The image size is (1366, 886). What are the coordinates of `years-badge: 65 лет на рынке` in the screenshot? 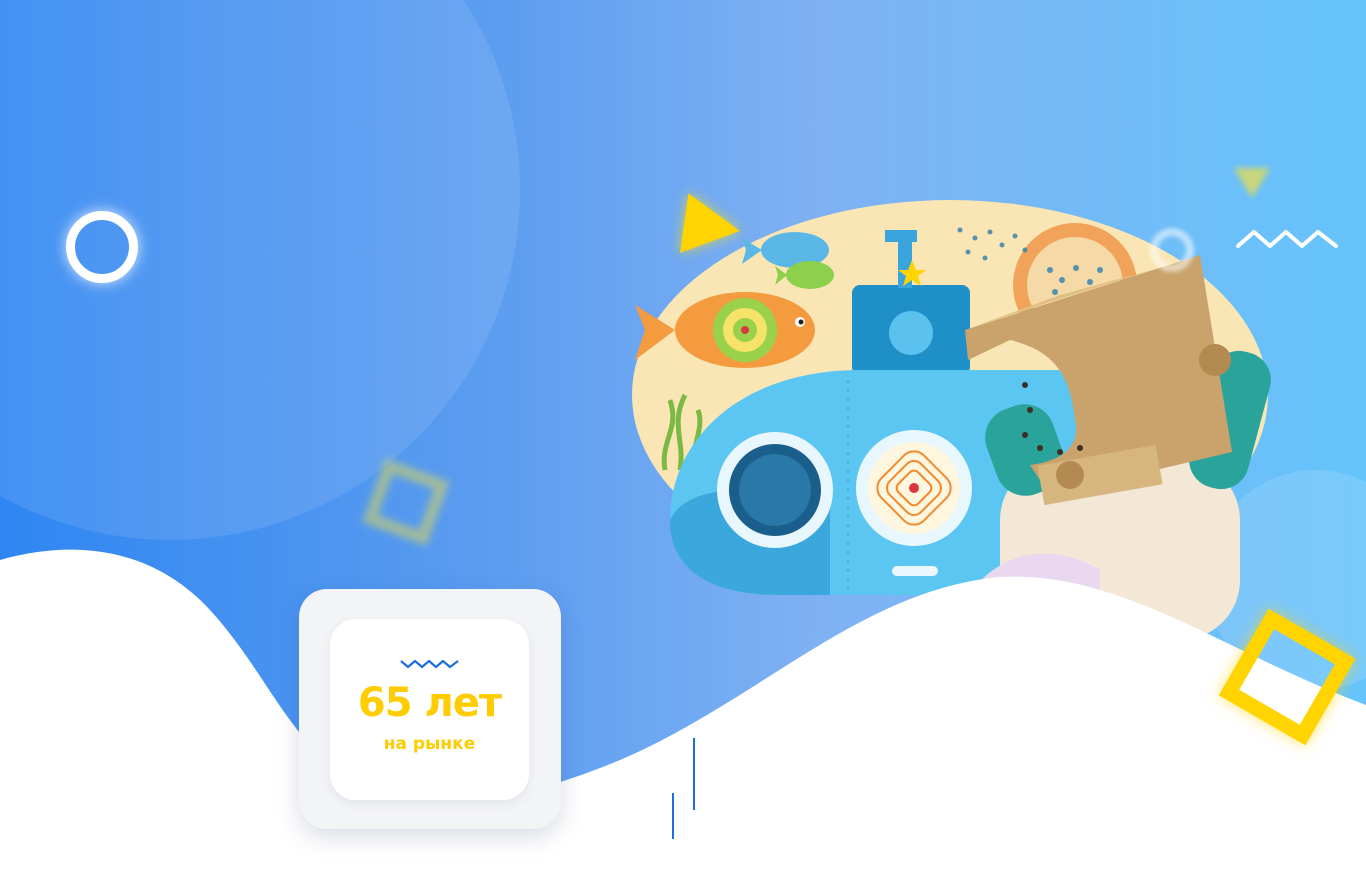 It's located at (430, 709).